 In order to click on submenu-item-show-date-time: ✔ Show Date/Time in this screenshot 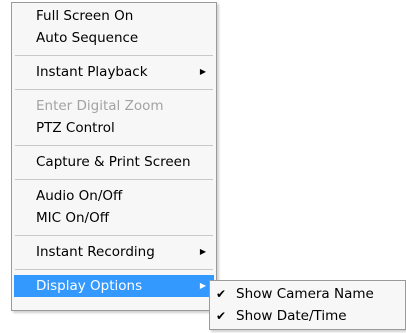, I will do `click(307, 316)`.